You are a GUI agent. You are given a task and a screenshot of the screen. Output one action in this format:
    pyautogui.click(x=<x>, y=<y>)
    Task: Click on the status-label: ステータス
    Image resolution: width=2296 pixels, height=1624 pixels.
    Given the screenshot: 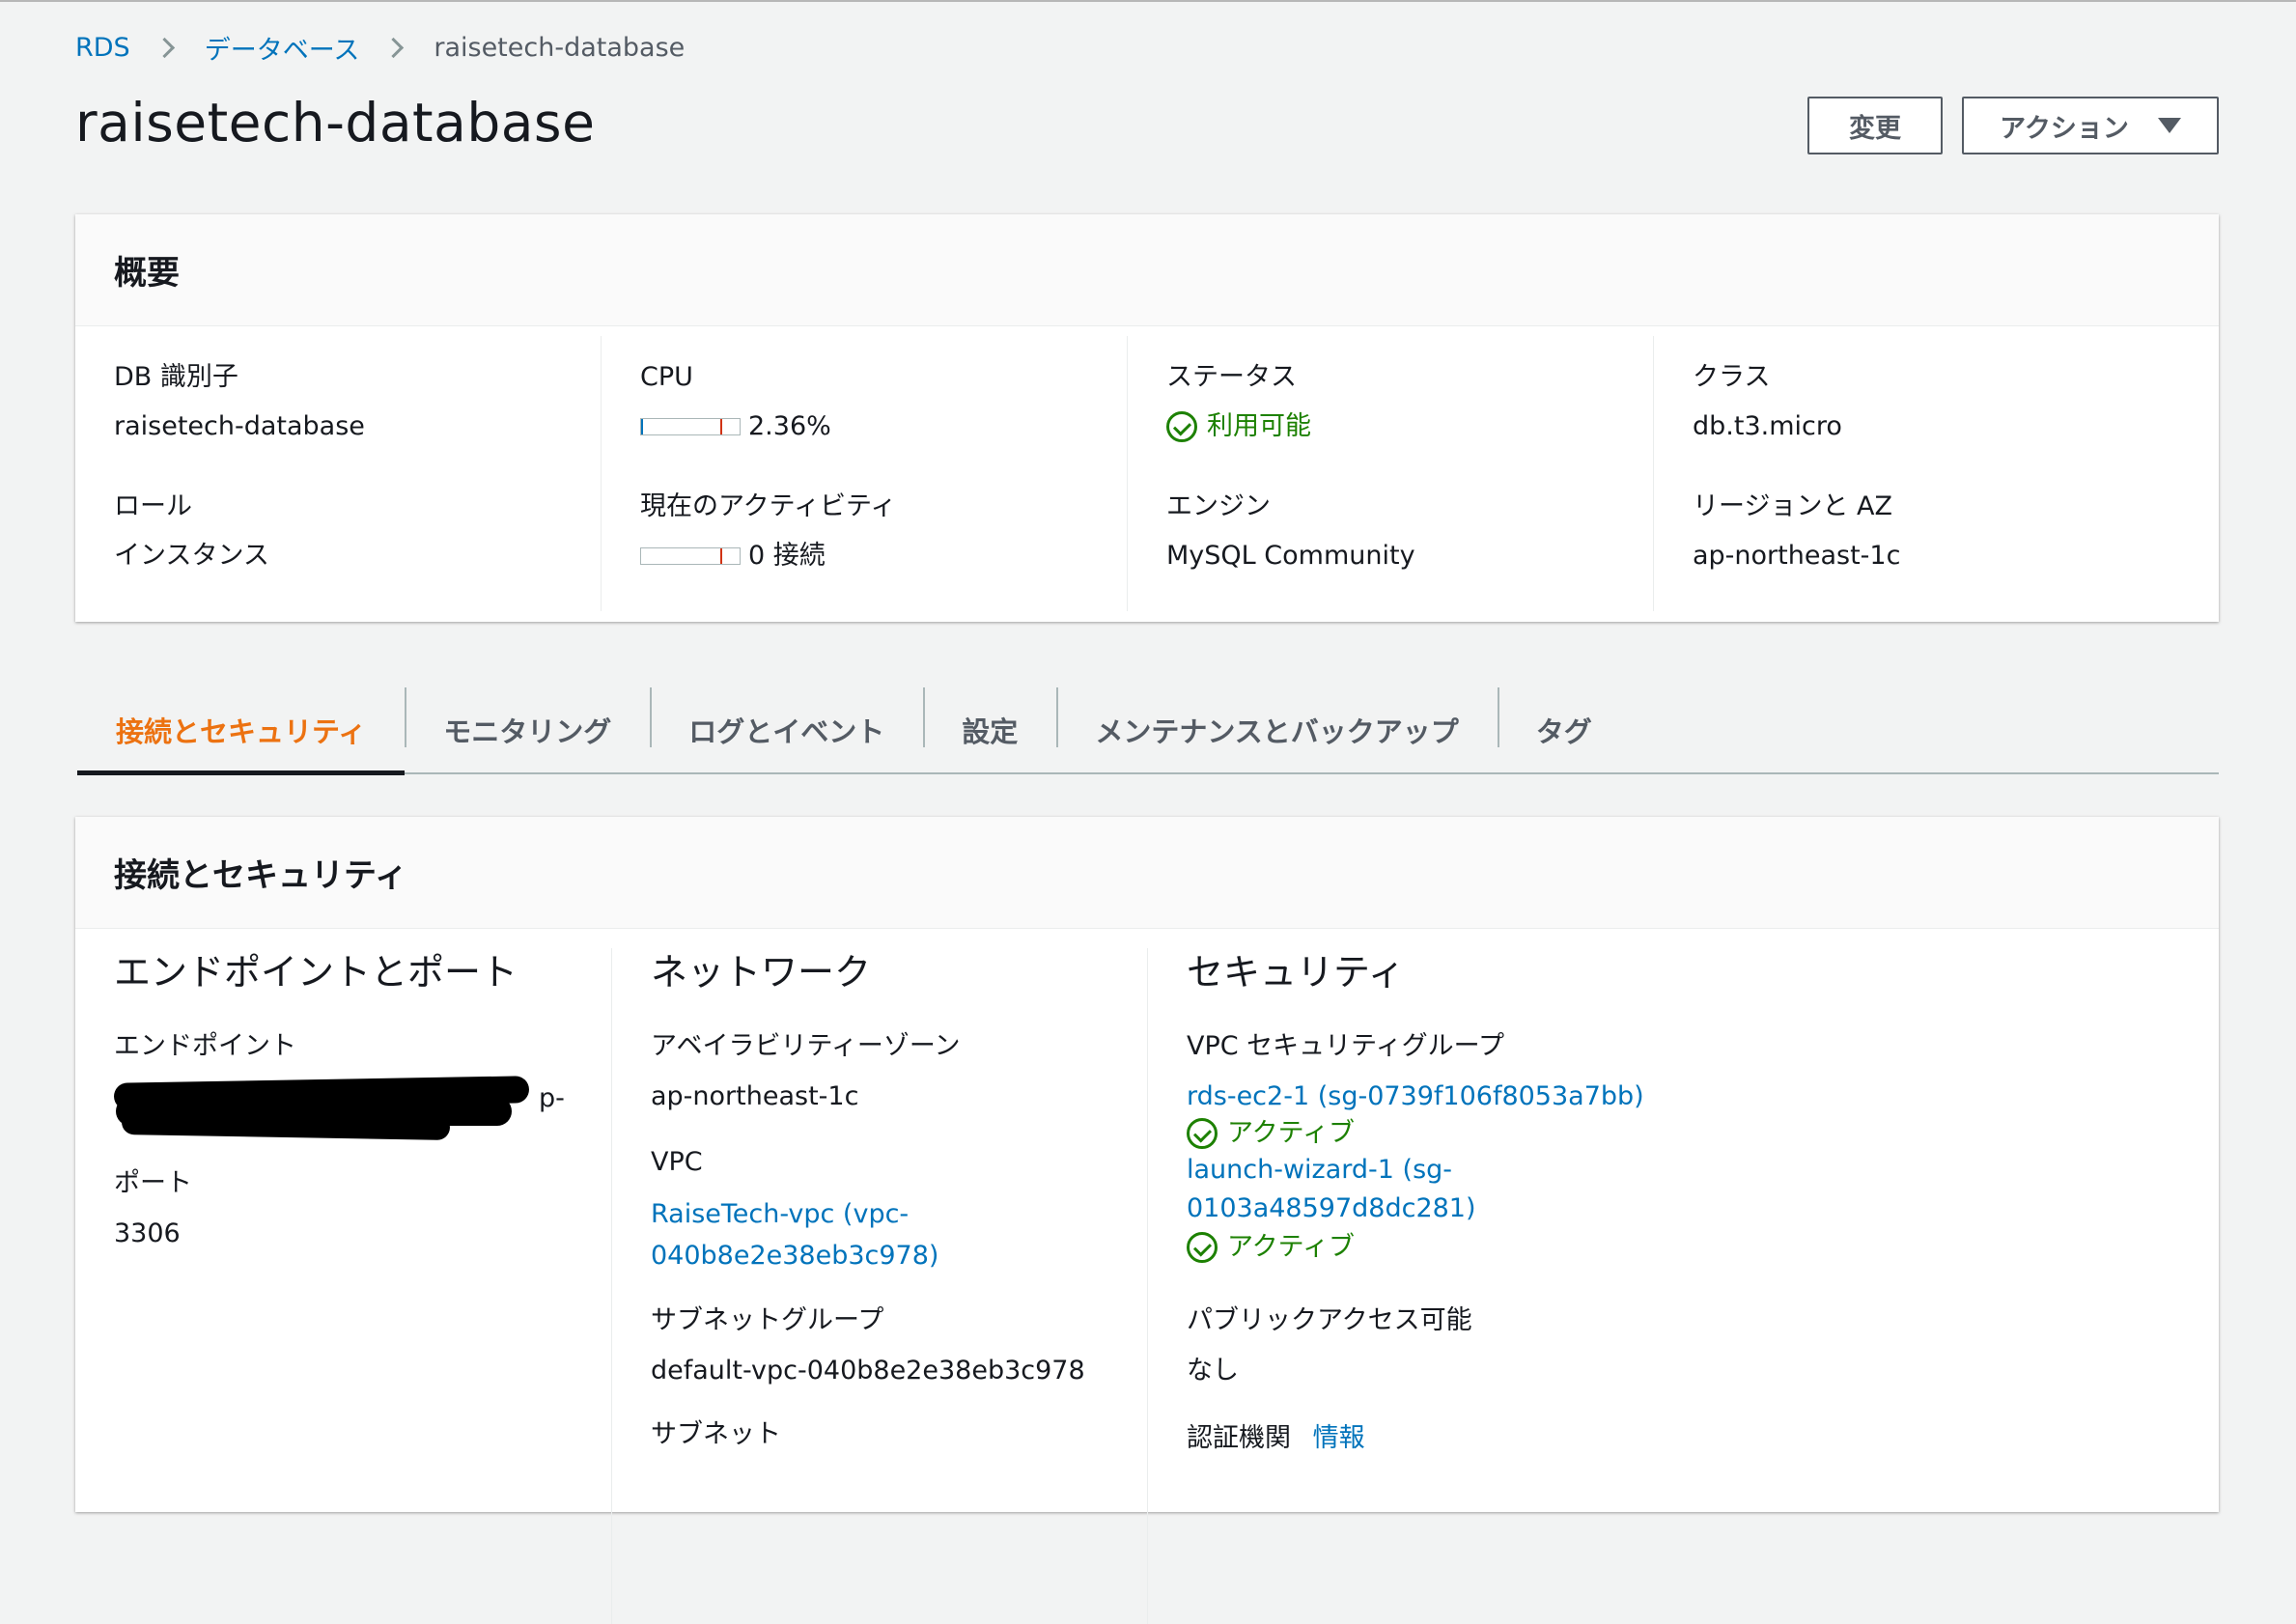 What is the action you would take?
    pyautogui.click(x=1231, y=377)
    